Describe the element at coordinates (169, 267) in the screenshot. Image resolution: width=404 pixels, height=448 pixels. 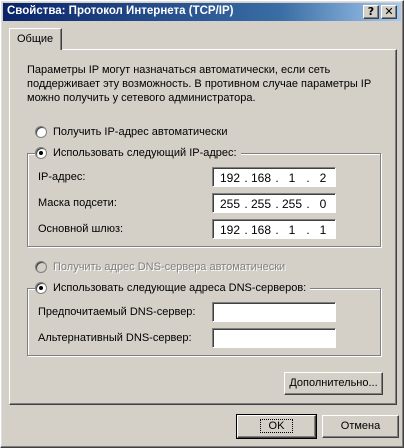
I see `radio-dns-auto-label: Получить адрес DNS-сервера автоматически` at that location.